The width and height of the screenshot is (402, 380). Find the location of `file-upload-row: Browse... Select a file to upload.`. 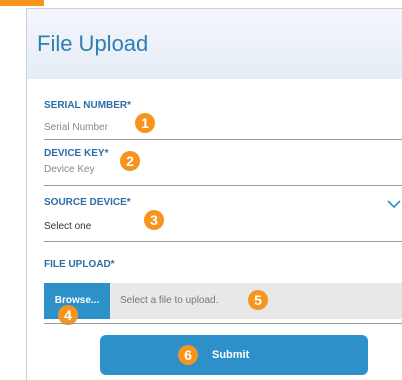

file-upload-row: Browse... Select a file to upload. is located at coordinates (223, 301).